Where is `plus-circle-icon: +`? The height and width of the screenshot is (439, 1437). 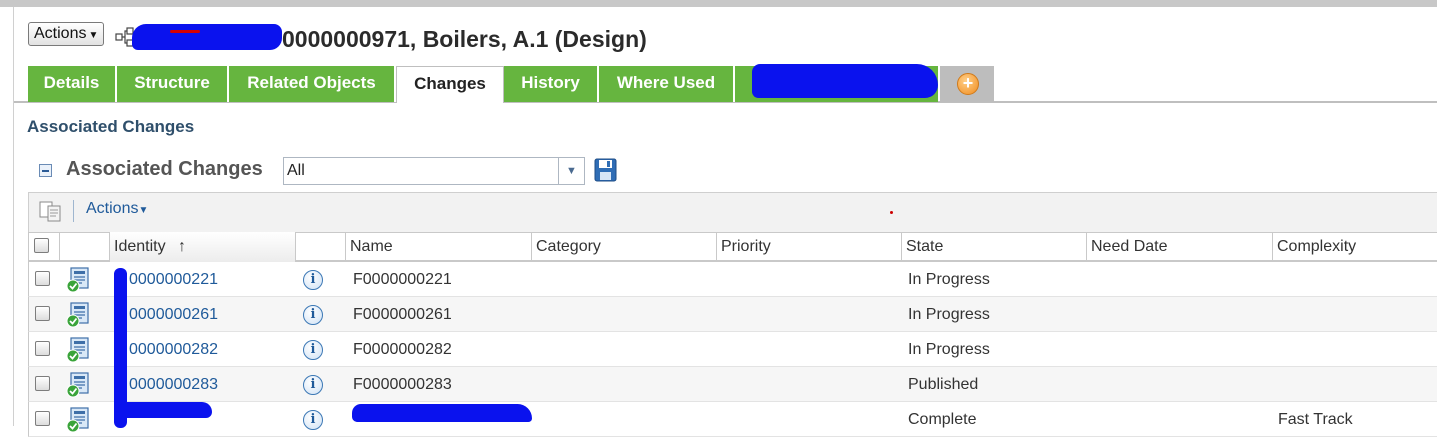 plus-circle-icon: + is located at coordinates (968, 84).